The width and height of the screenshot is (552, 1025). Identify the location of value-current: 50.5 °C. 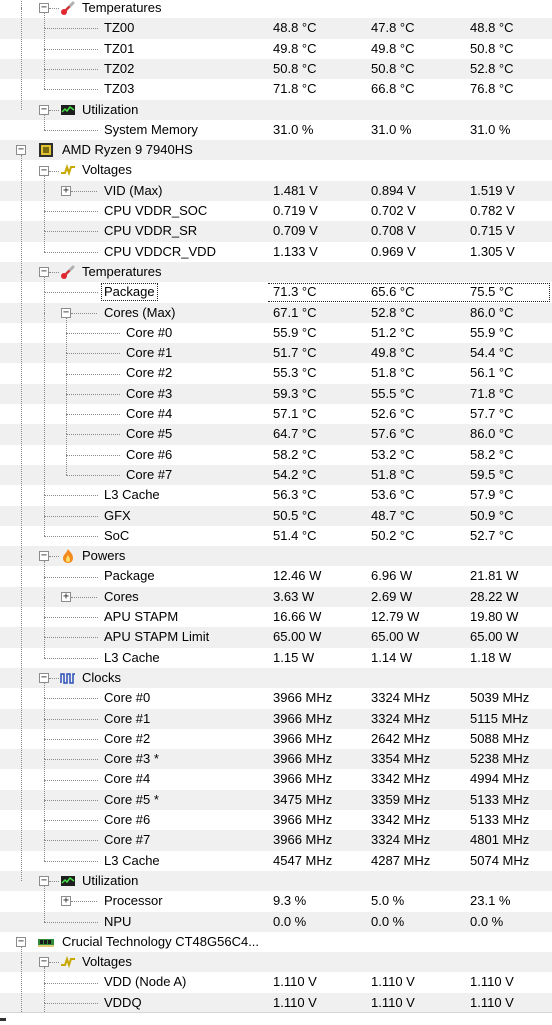
(295, 515).